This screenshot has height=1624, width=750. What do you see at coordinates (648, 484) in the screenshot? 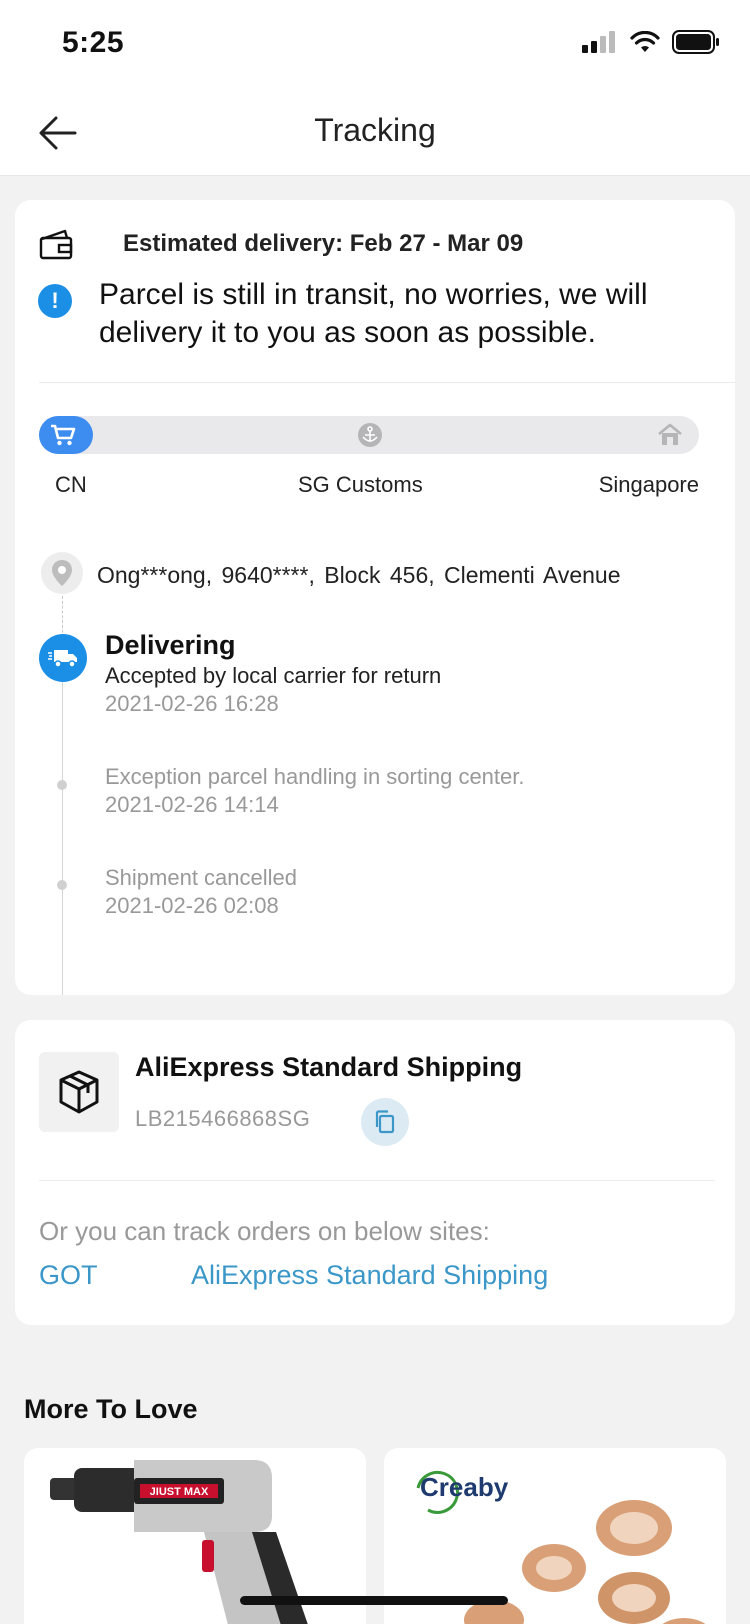
I see `stage-label-destination: Singapore` at bounding box center [648, 484].